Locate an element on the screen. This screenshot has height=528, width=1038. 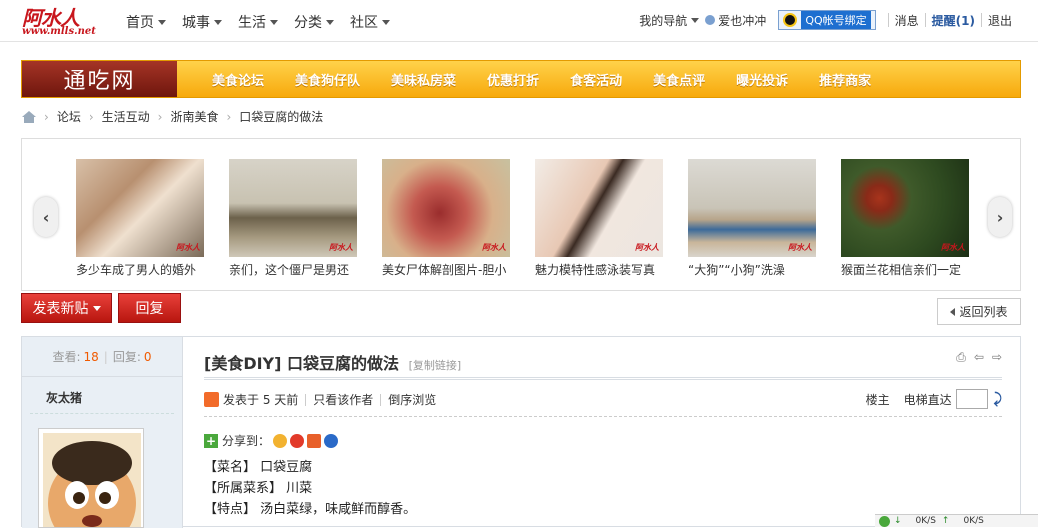
site-logo: 阿水人 www.mlls.net is located at coordinates (66, 20).